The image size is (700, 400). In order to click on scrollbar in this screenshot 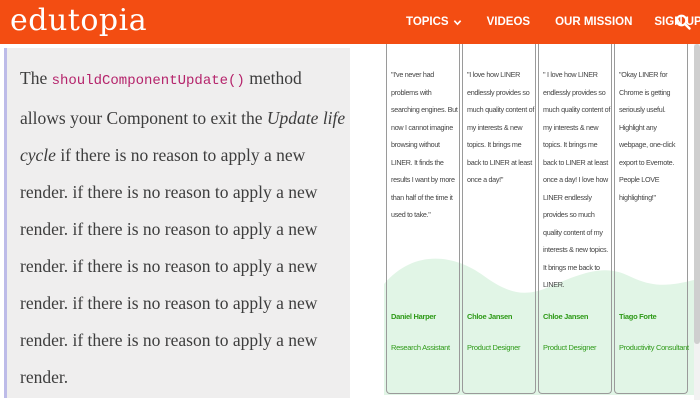, I will do `click(697, 222)`.